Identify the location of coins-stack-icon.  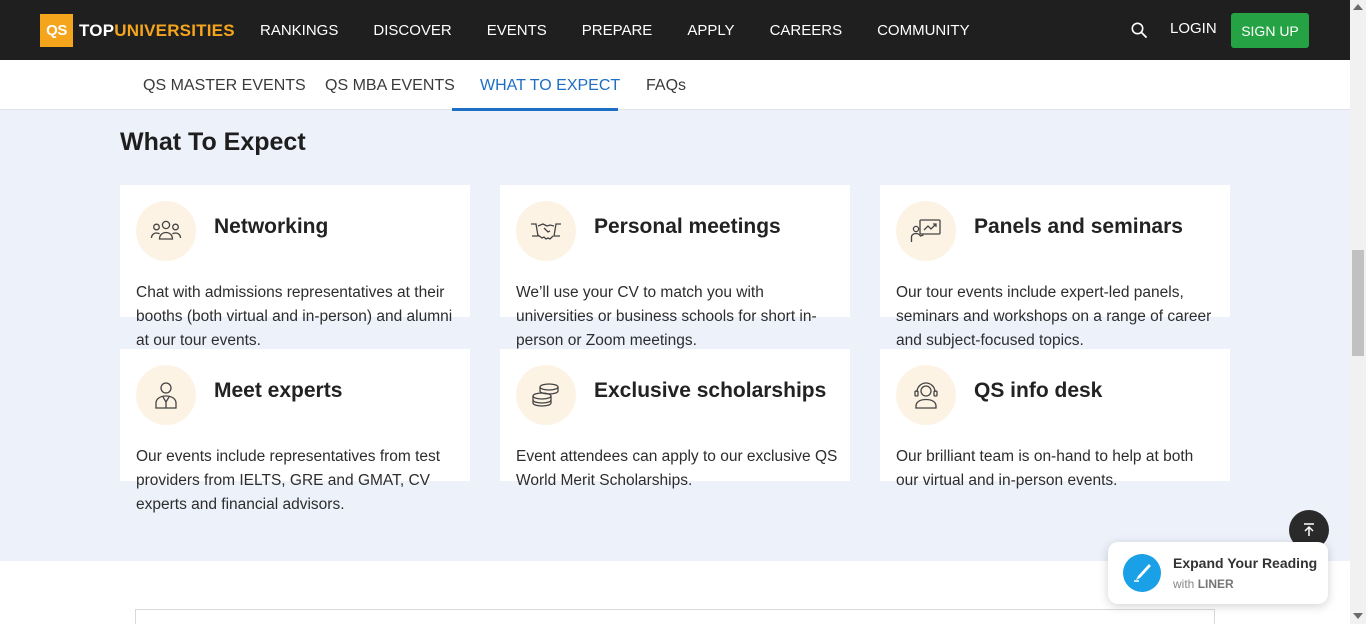
(546, 395).